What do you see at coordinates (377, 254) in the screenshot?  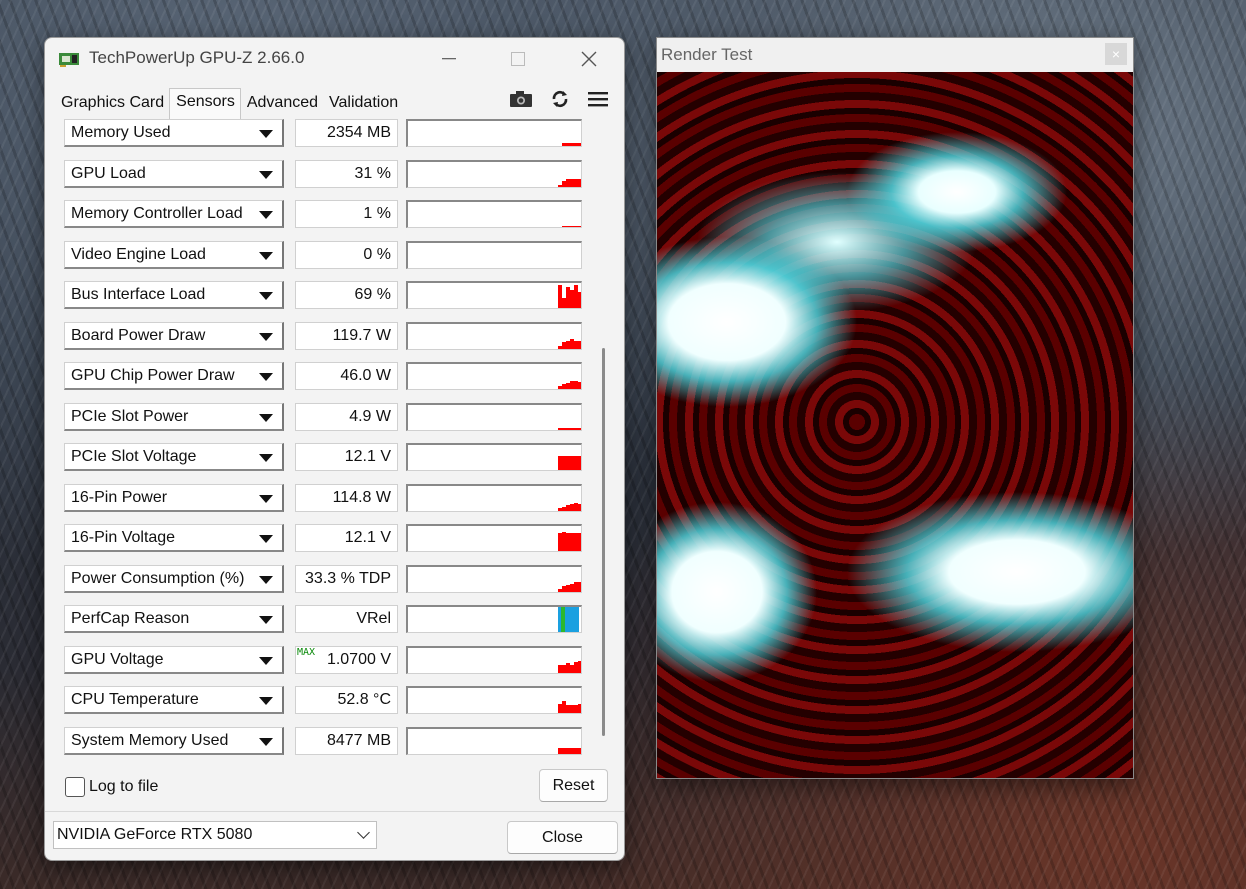 I see `sensor-value: 0 %` at bounding box center [377, 254].